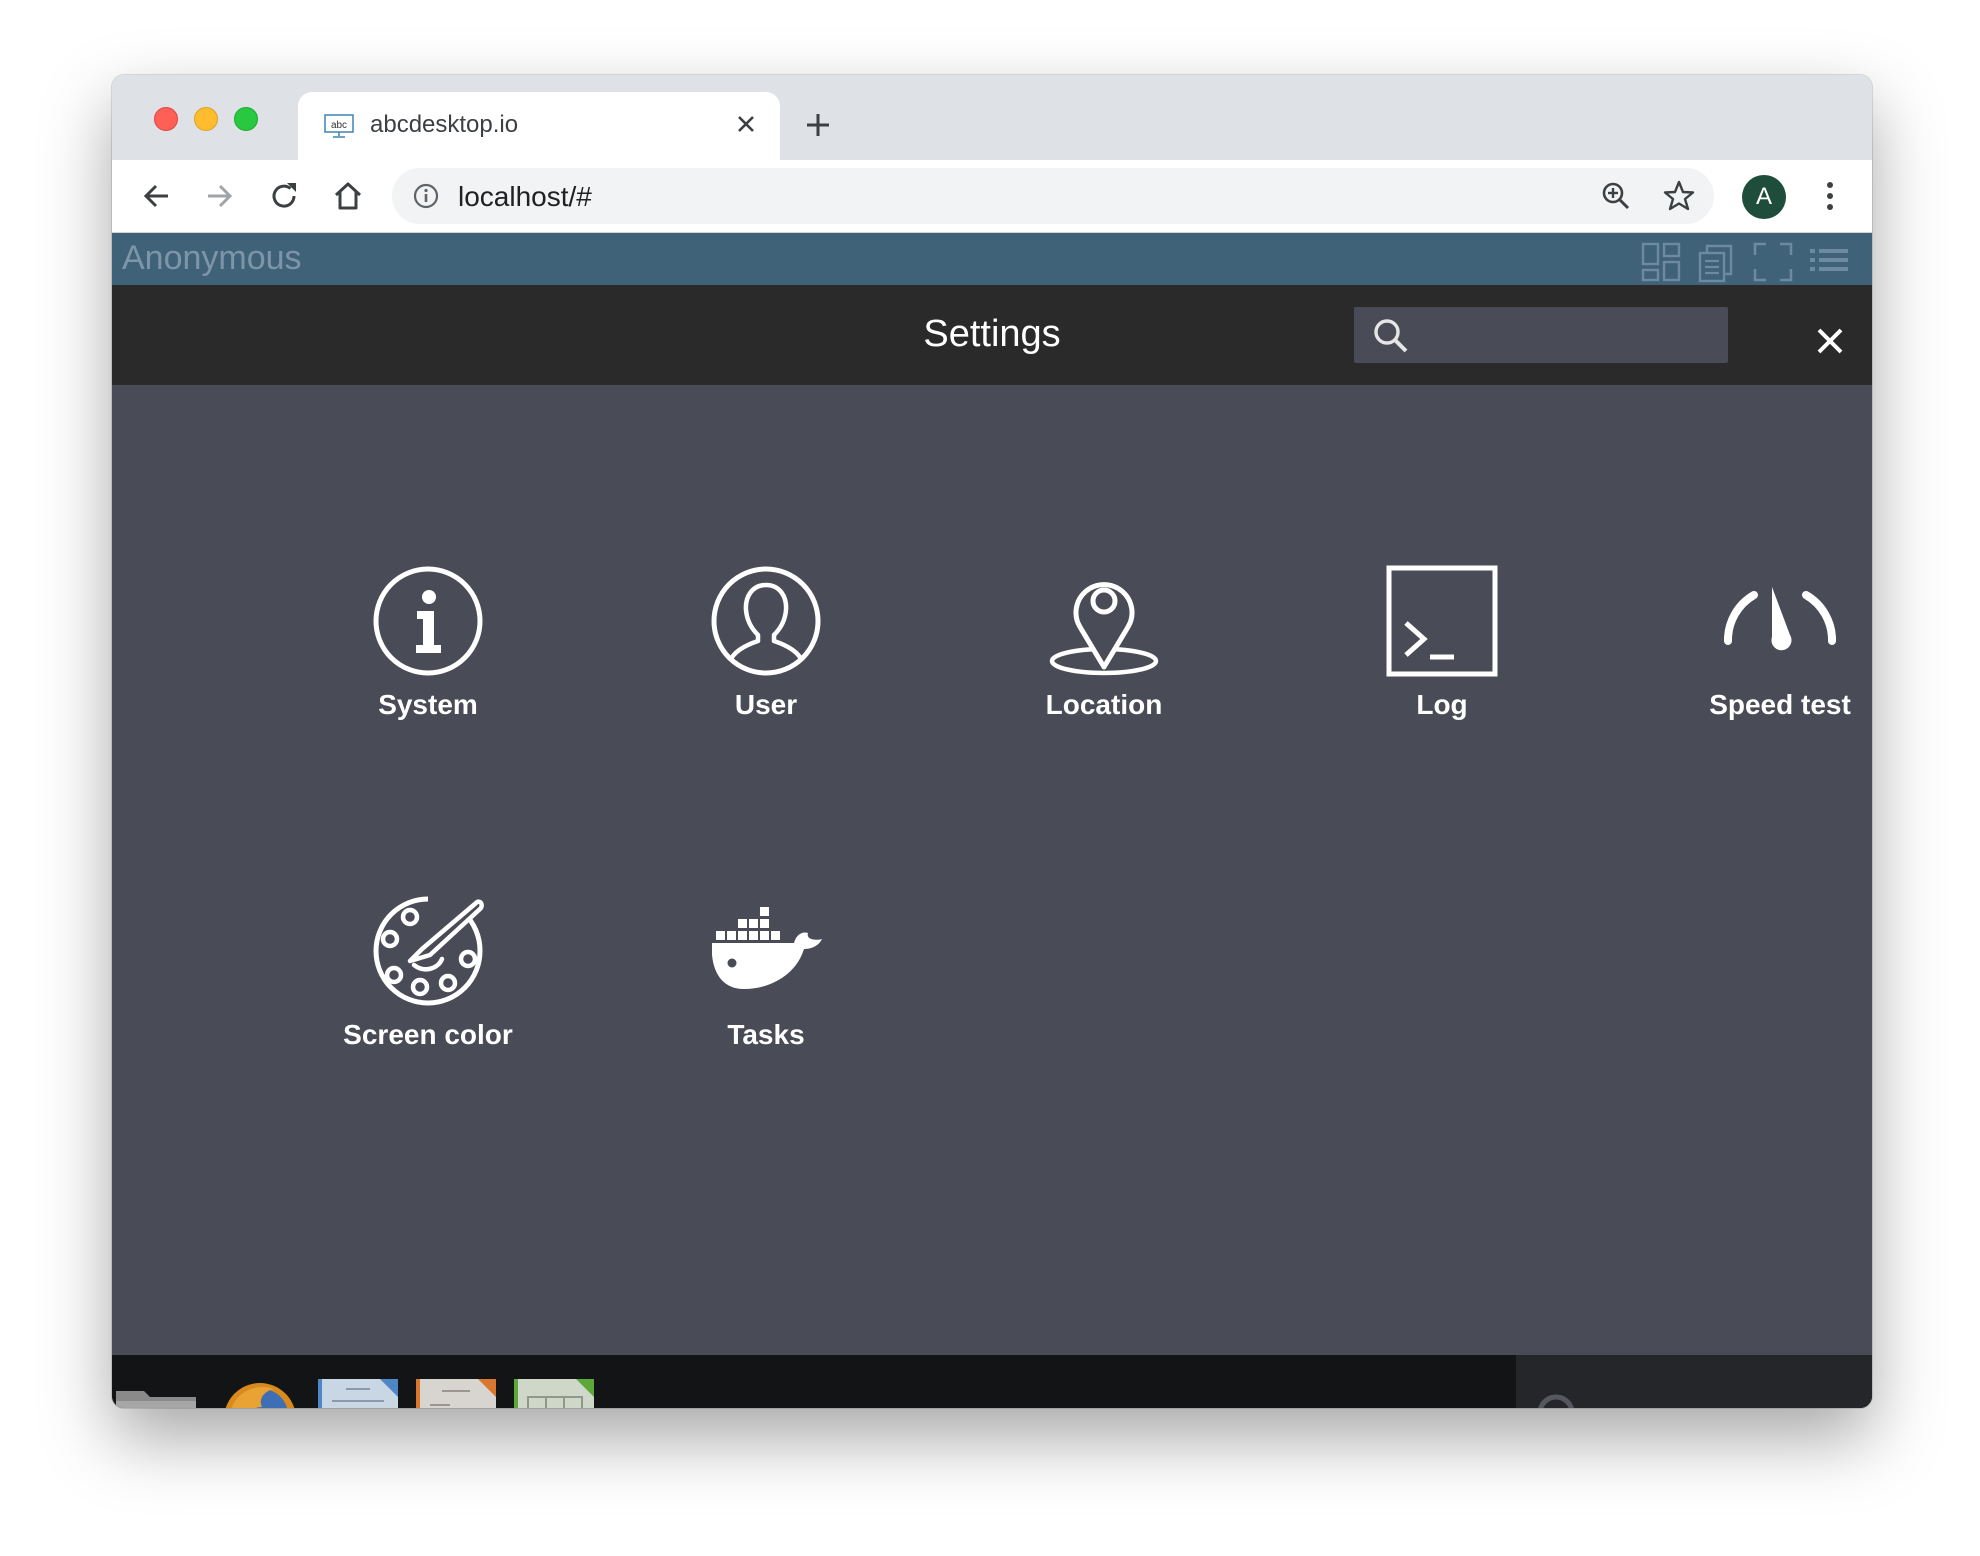 The width and height of the screenshot is (1980, 1556). Describe the element at coordinates (428, 951) in the screenshot. I see `palette-icon` at that location.